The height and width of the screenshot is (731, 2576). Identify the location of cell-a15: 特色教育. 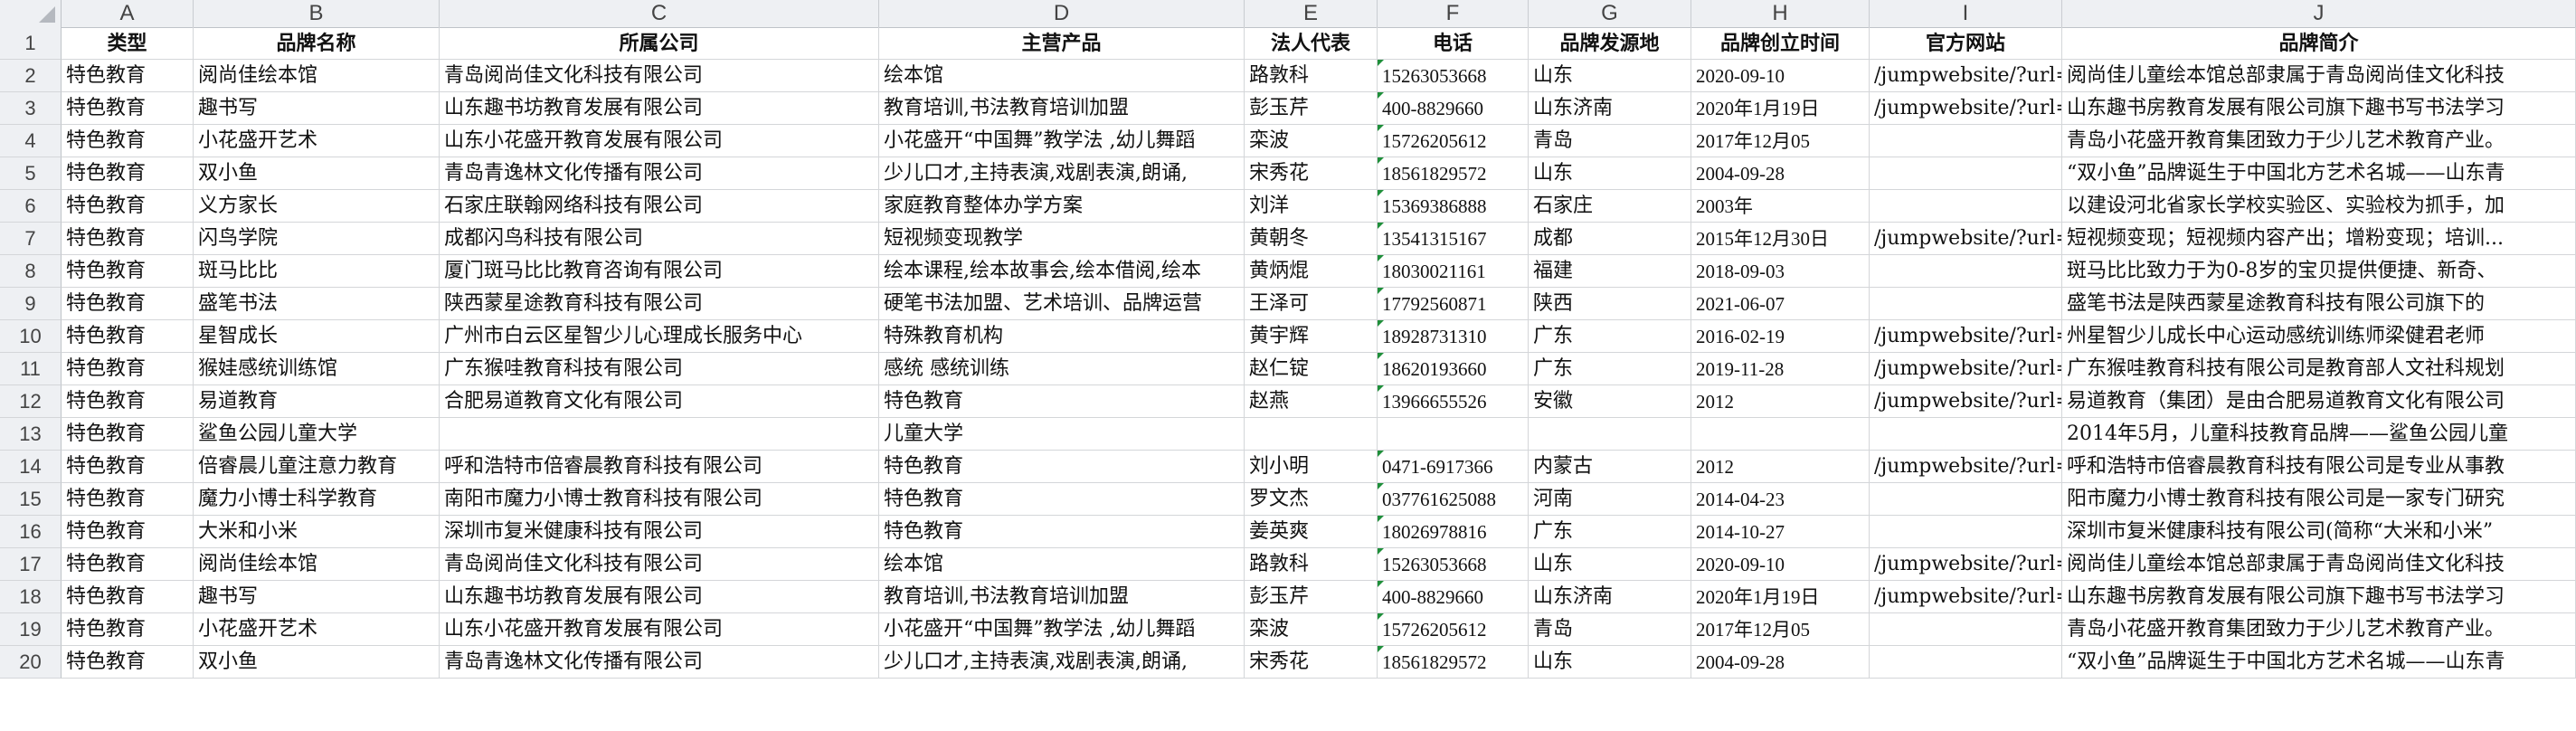
(128, 500).